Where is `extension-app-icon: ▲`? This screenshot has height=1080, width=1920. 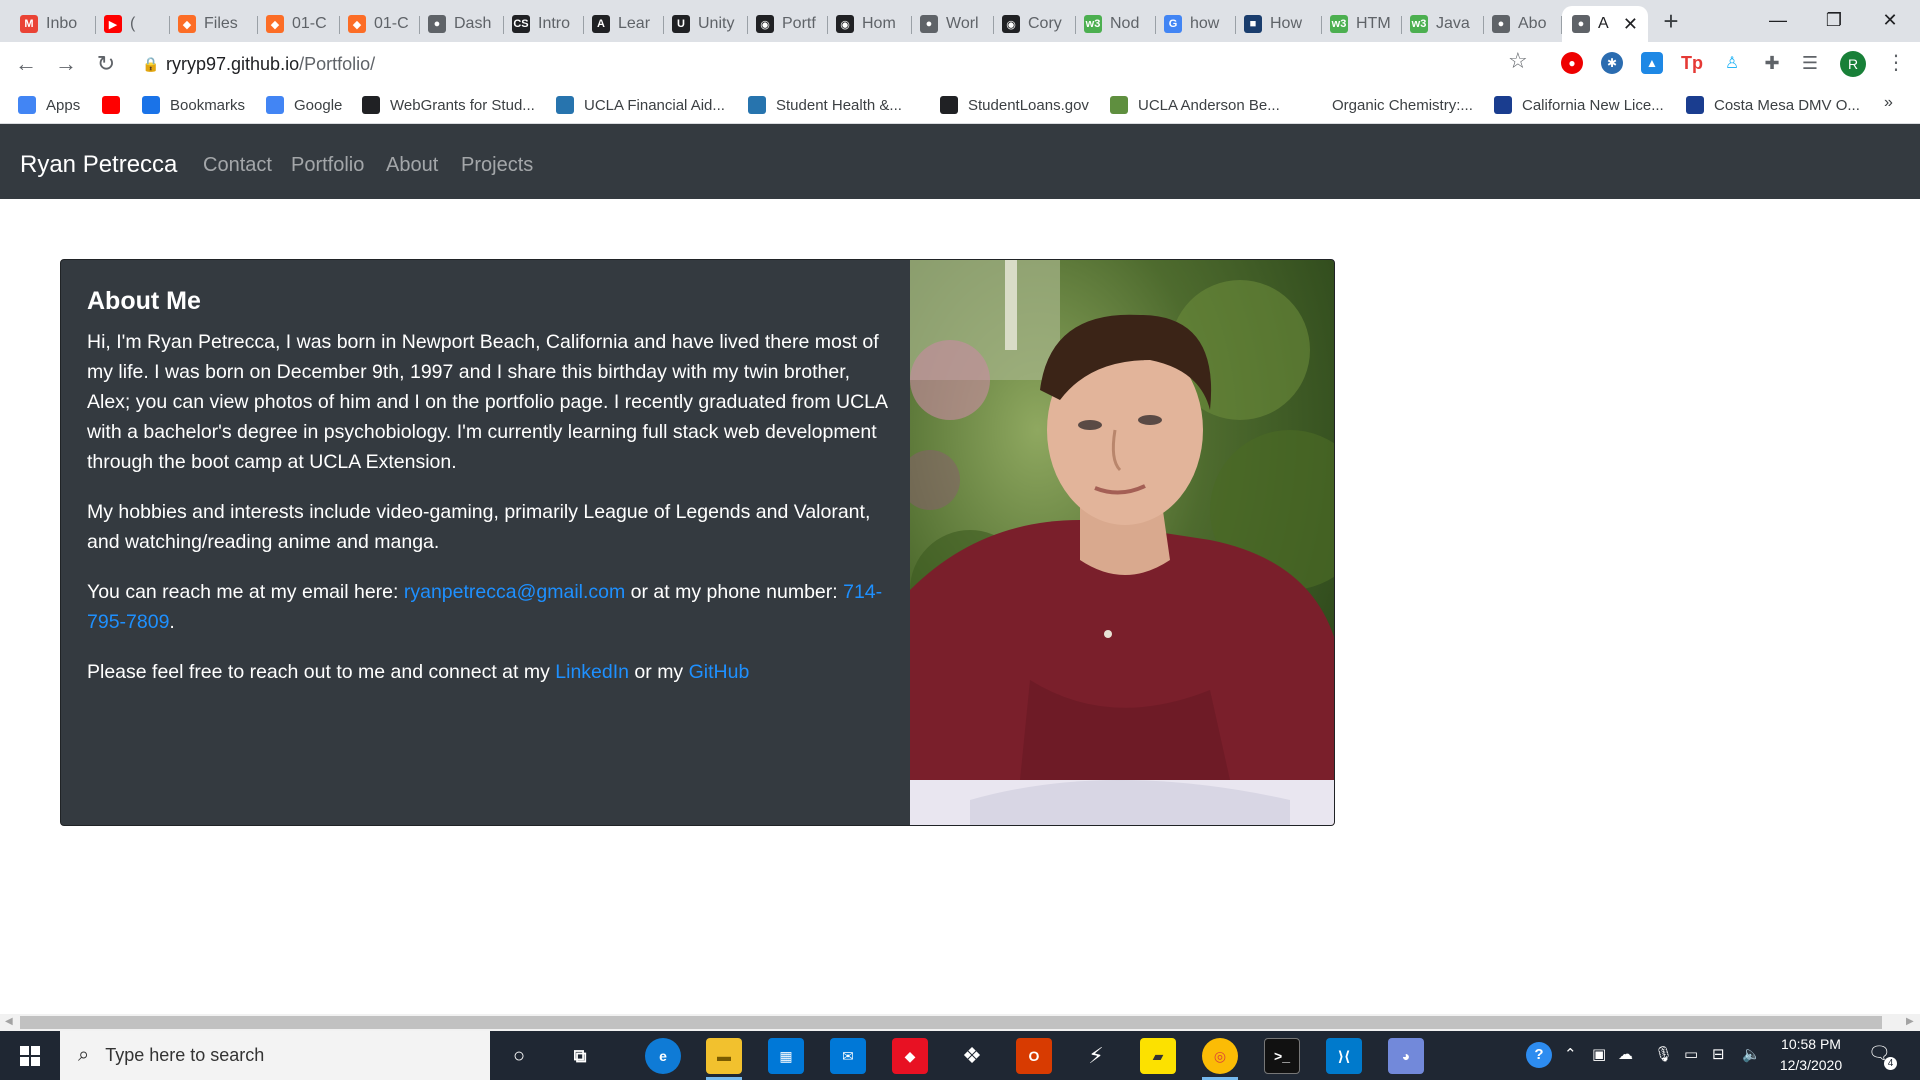 extension-app-icon: ▲ is located at coordinates (1652, 63).